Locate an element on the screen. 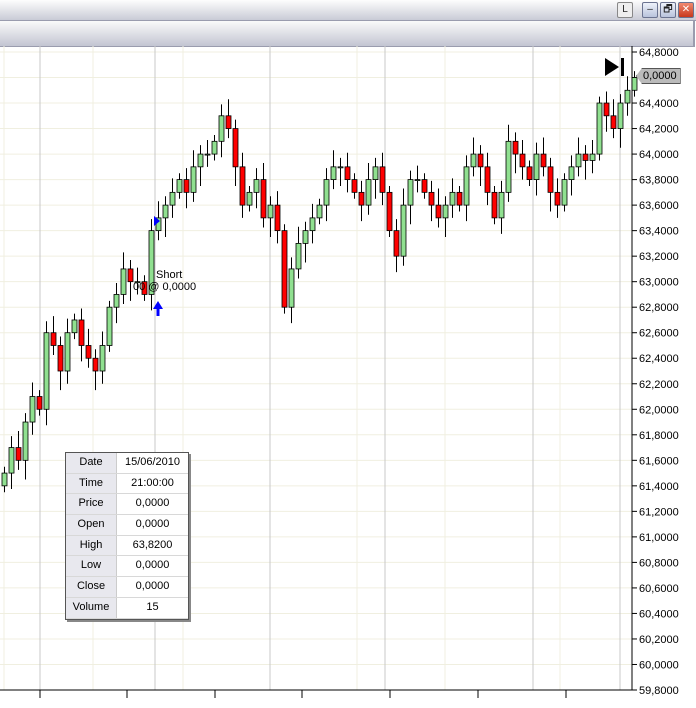  minimize-button: – is located at coordinates (650, 10).